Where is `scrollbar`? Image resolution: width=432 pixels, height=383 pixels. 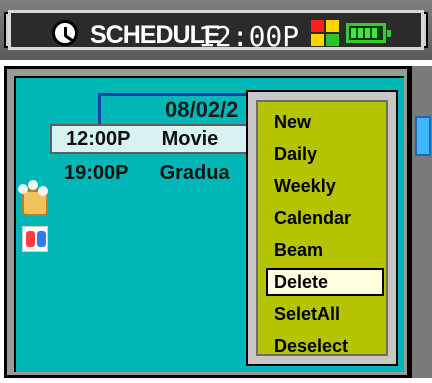 scrollbar is located at coordinates (421, 222).